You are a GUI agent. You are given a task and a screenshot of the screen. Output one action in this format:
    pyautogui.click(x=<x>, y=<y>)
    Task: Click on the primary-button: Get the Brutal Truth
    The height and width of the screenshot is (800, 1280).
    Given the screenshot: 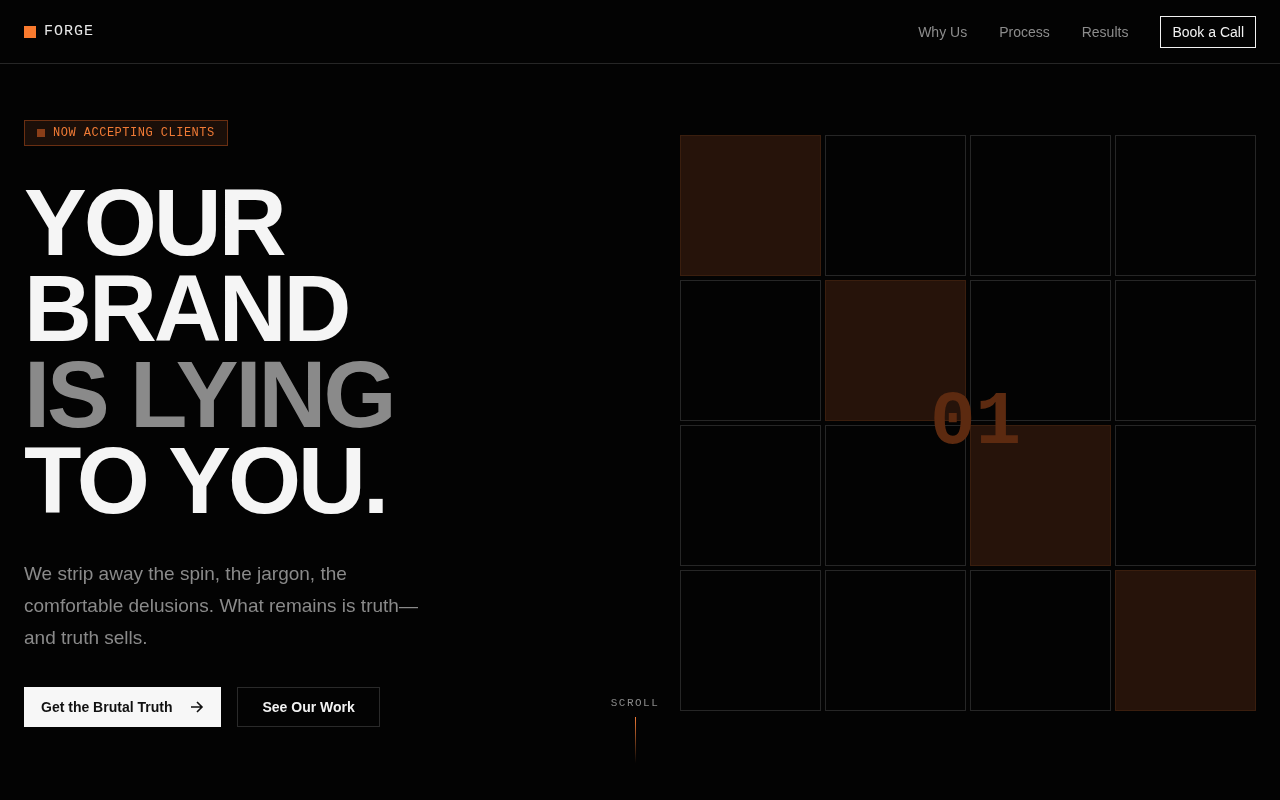 What is the action you would take?
    pyautogui.click(x=123, y=707)
    